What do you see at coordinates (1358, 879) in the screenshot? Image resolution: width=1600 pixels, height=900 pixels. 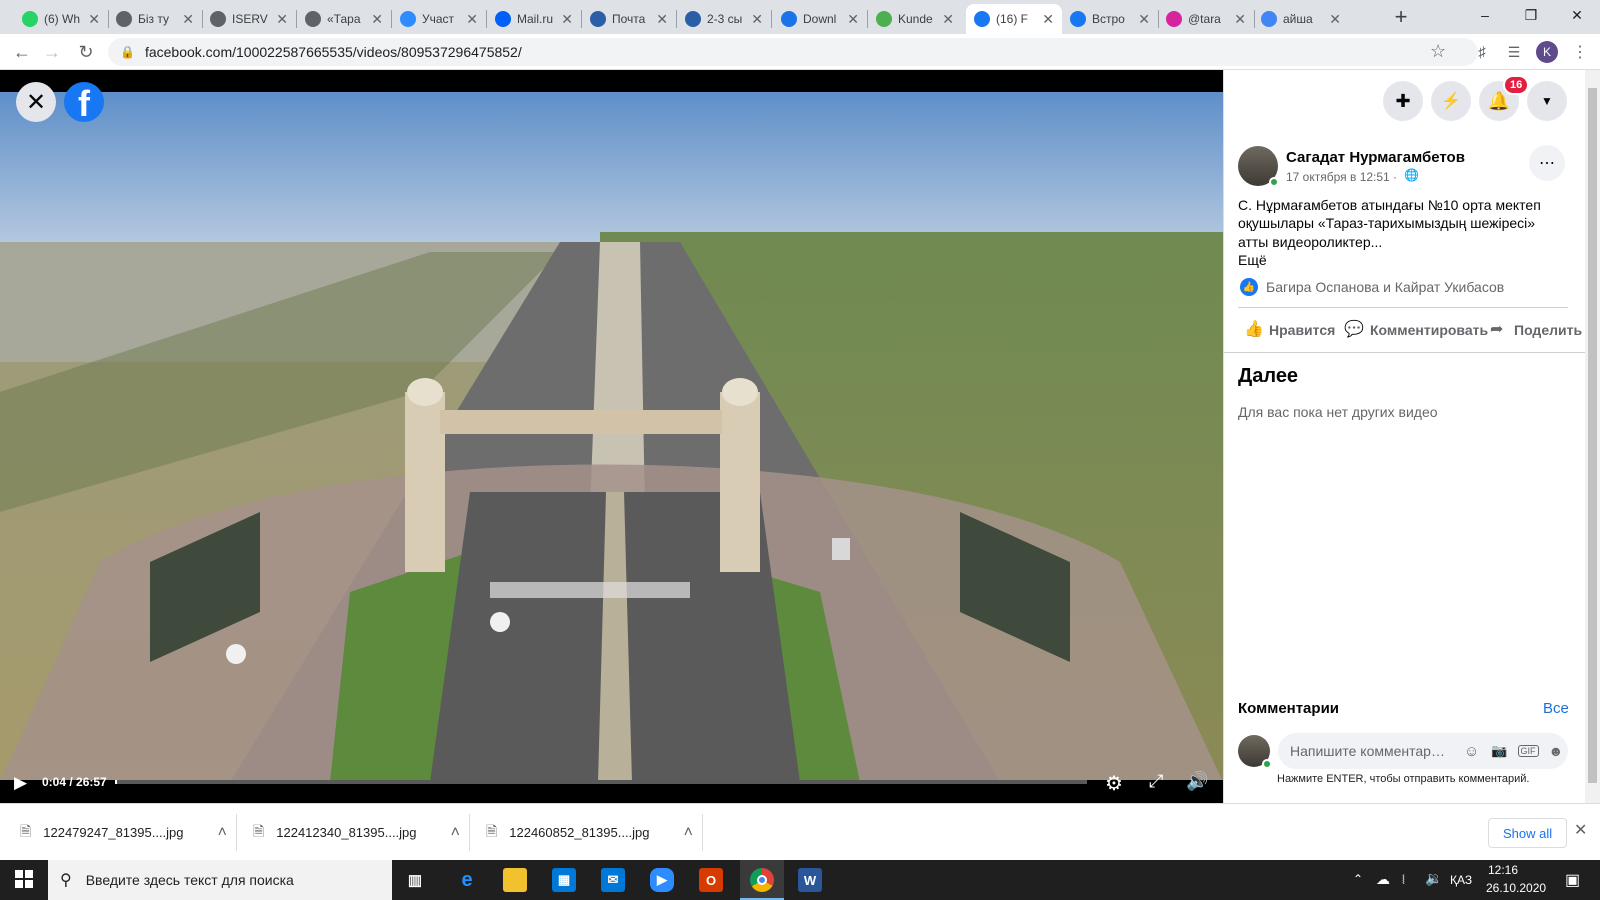 I see `tray-overflow-icon: ⌃` at bounding box center [1358, 879].